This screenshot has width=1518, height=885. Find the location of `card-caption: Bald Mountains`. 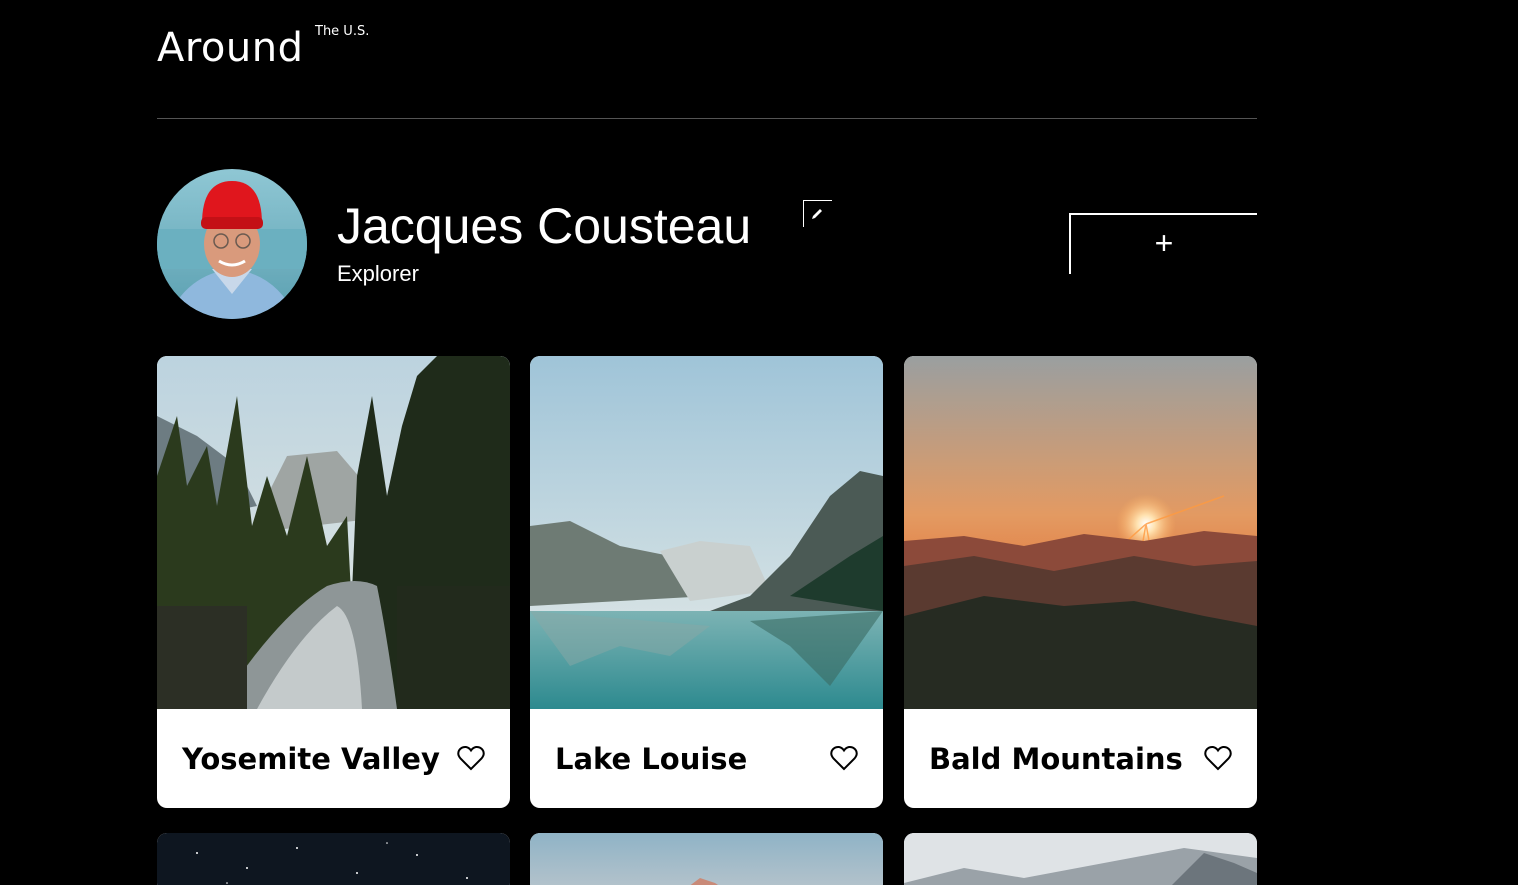

card-caption: Bald Mountains is located at coordinates (1080, 758).